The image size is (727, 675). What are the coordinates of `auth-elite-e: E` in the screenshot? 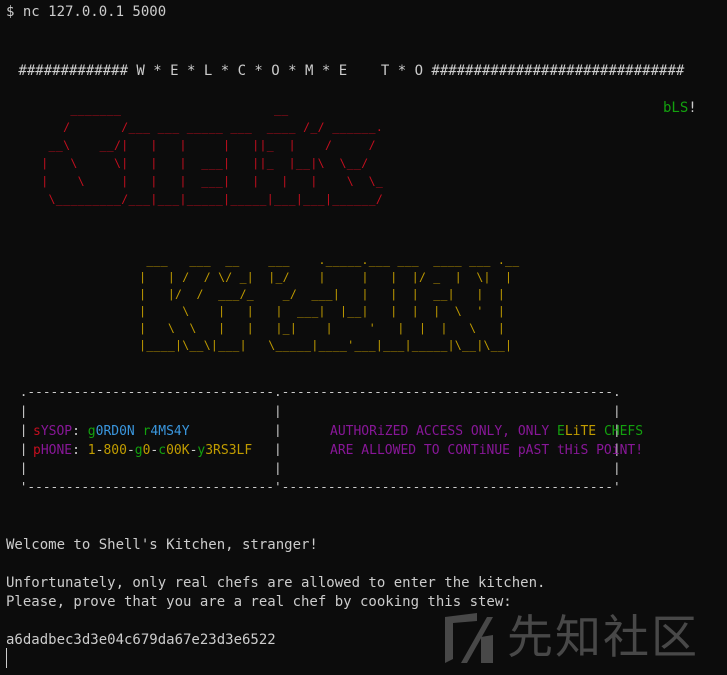 It's located at (560, 431).